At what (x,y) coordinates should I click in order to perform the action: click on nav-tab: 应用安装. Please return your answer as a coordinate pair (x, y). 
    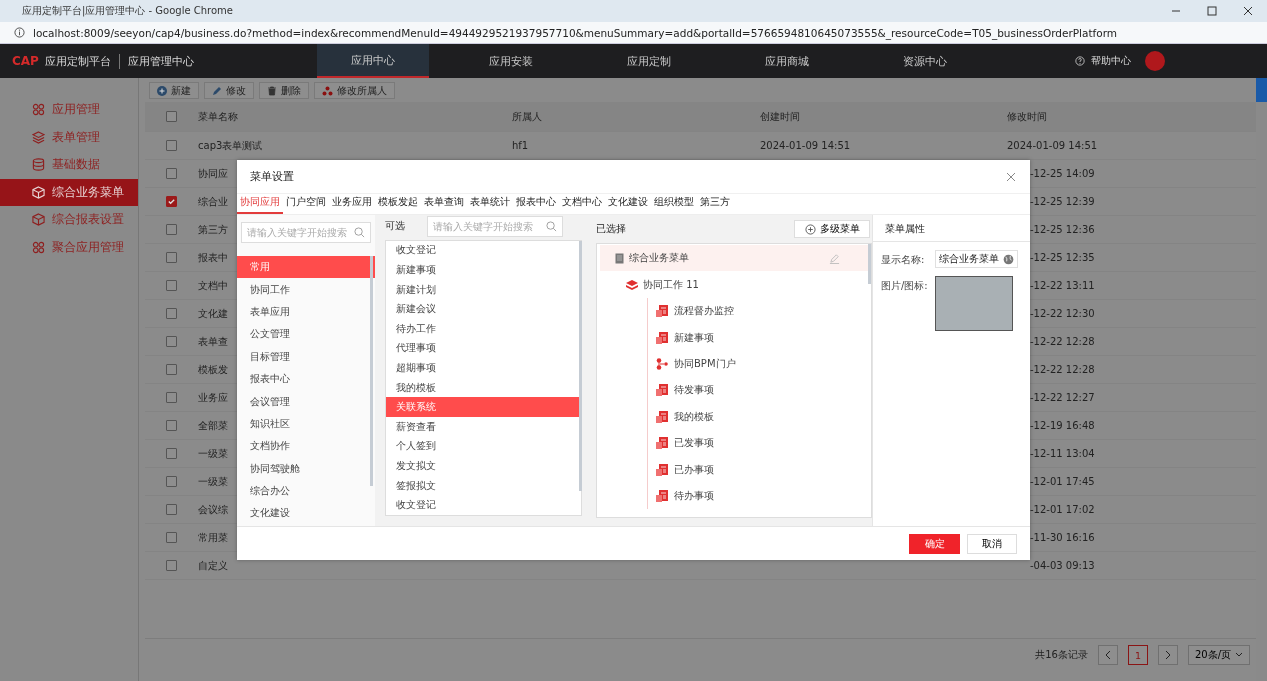
    Looking at the image, I should click on (510, 61).